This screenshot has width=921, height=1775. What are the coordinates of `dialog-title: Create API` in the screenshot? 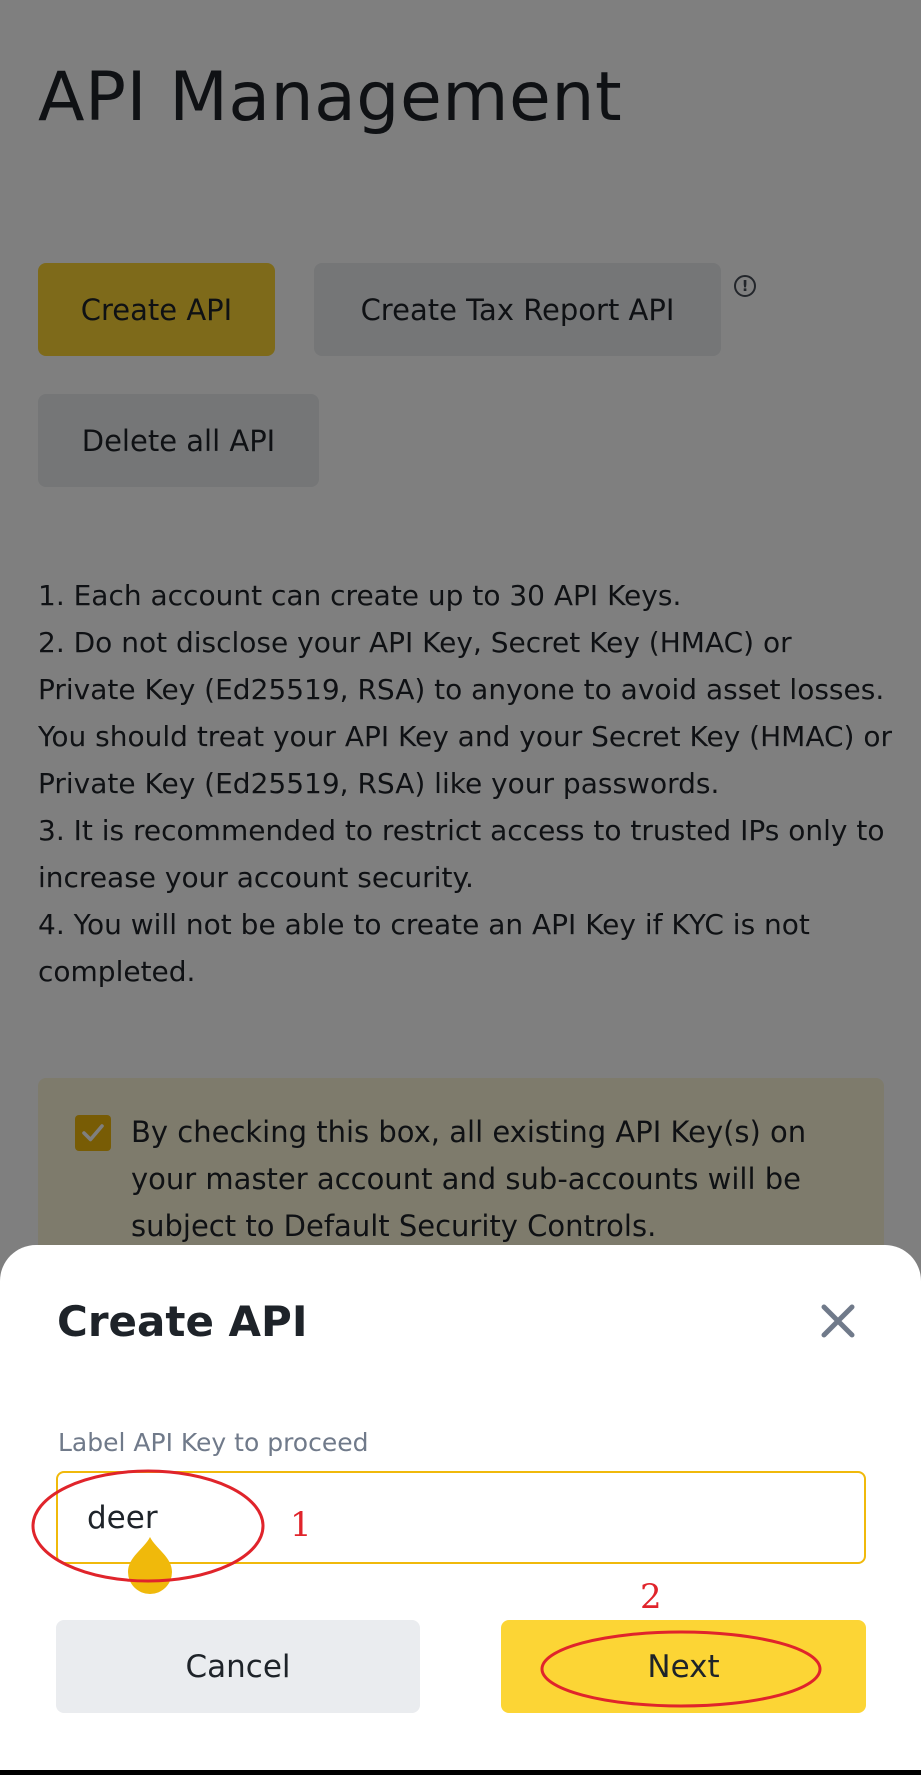 It's located at (182, 1321).